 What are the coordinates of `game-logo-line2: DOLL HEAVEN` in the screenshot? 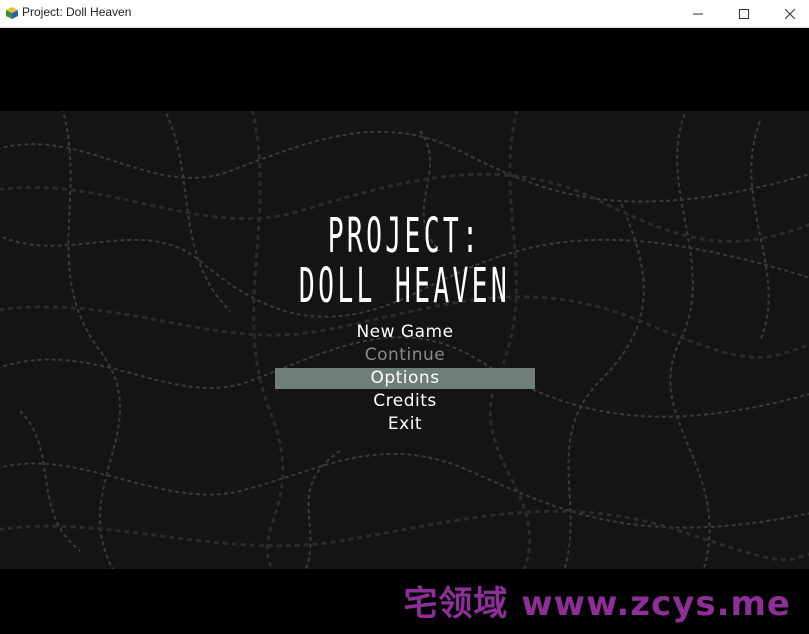 It's located at (404, 286).